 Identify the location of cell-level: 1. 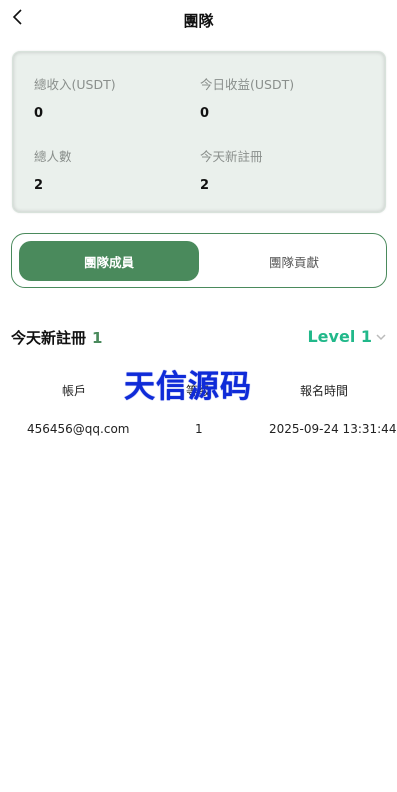
(199, 429).